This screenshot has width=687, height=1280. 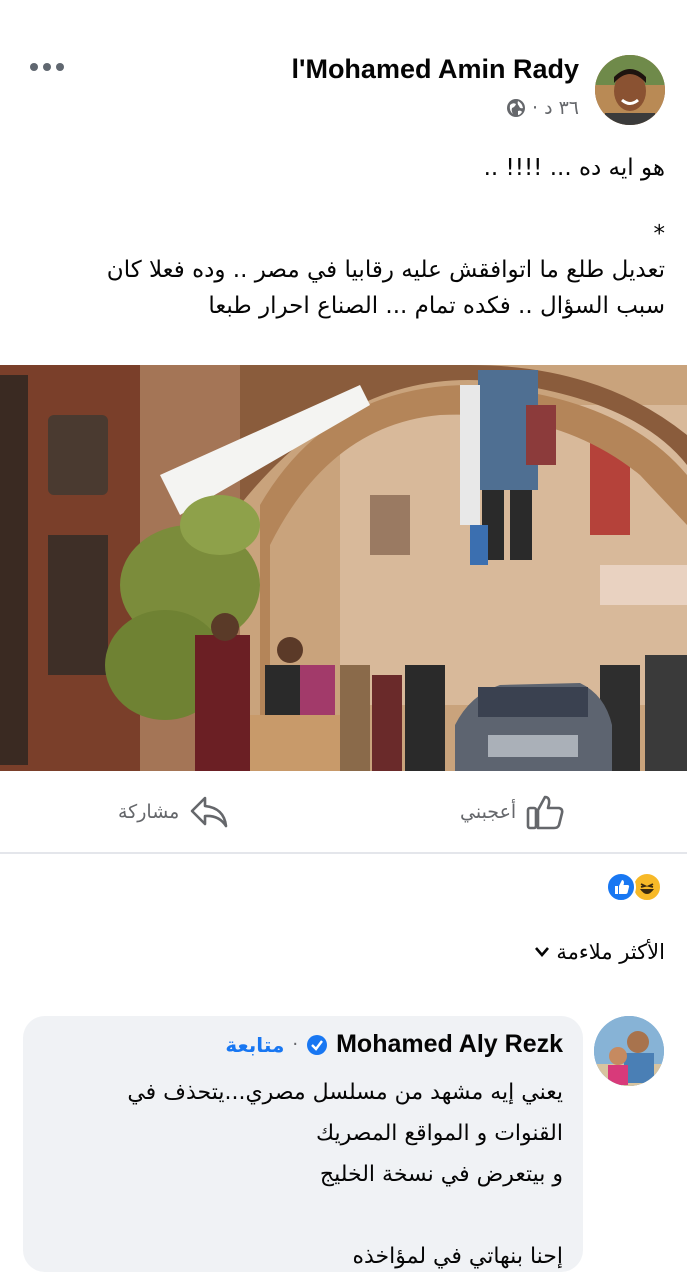 What do you see at coordinates (629, 1051) in the screenshot?
I see `commenter-avatar` at bounding box center [629, 1051].